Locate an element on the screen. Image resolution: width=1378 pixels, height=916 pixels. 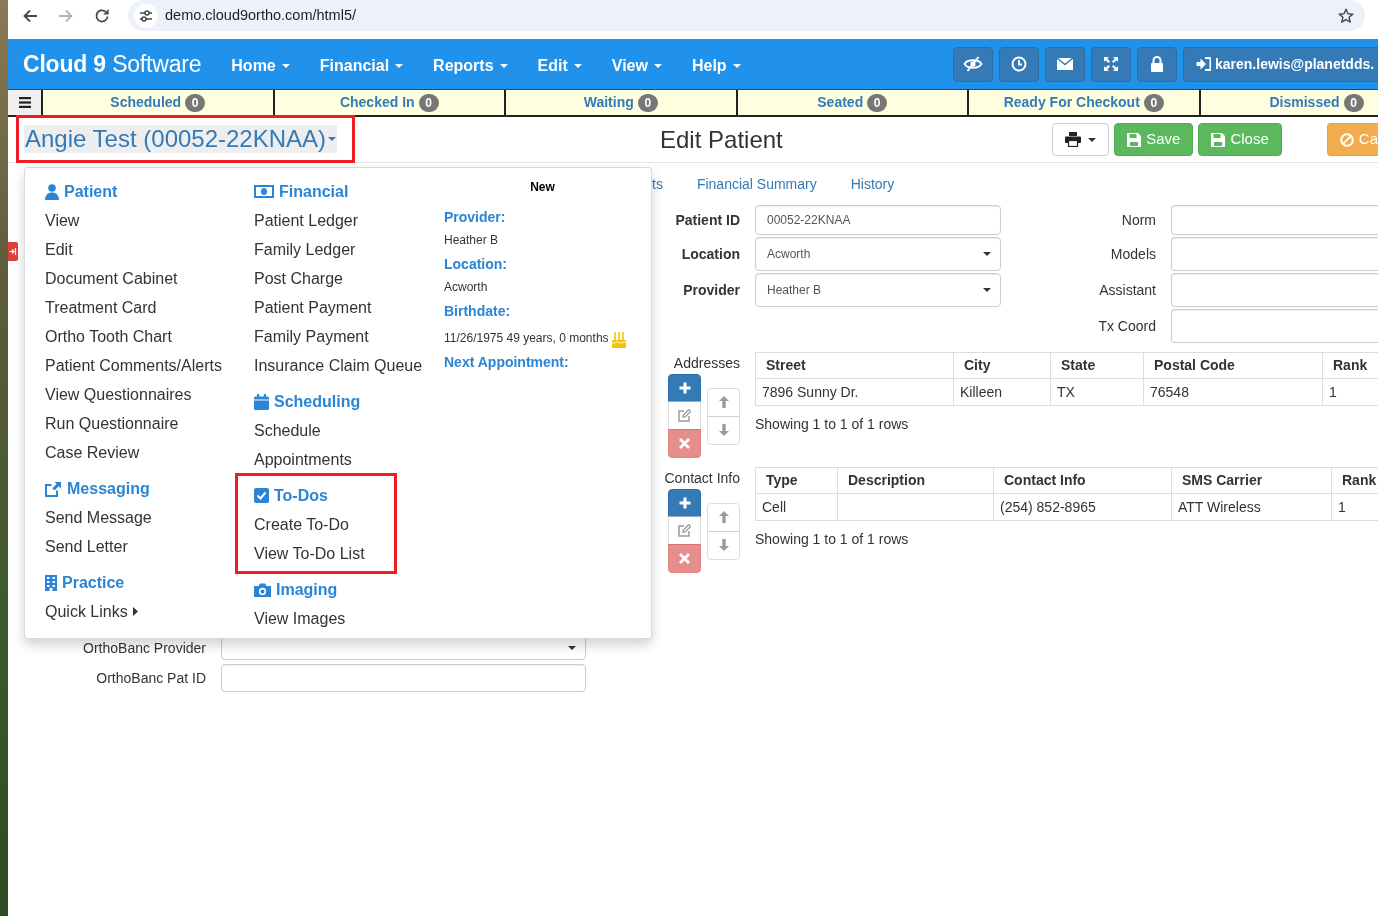
status-tab: Ready For Checkout 0 is located at coordinates (1085, 102).